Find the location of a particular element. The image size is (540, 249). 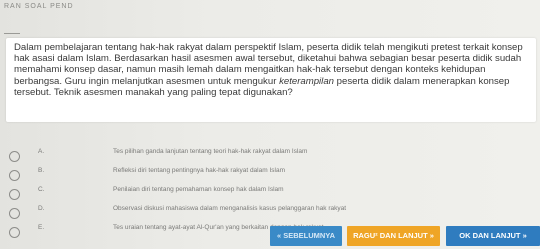

radio-button-e is located at coordinates (14, 232).